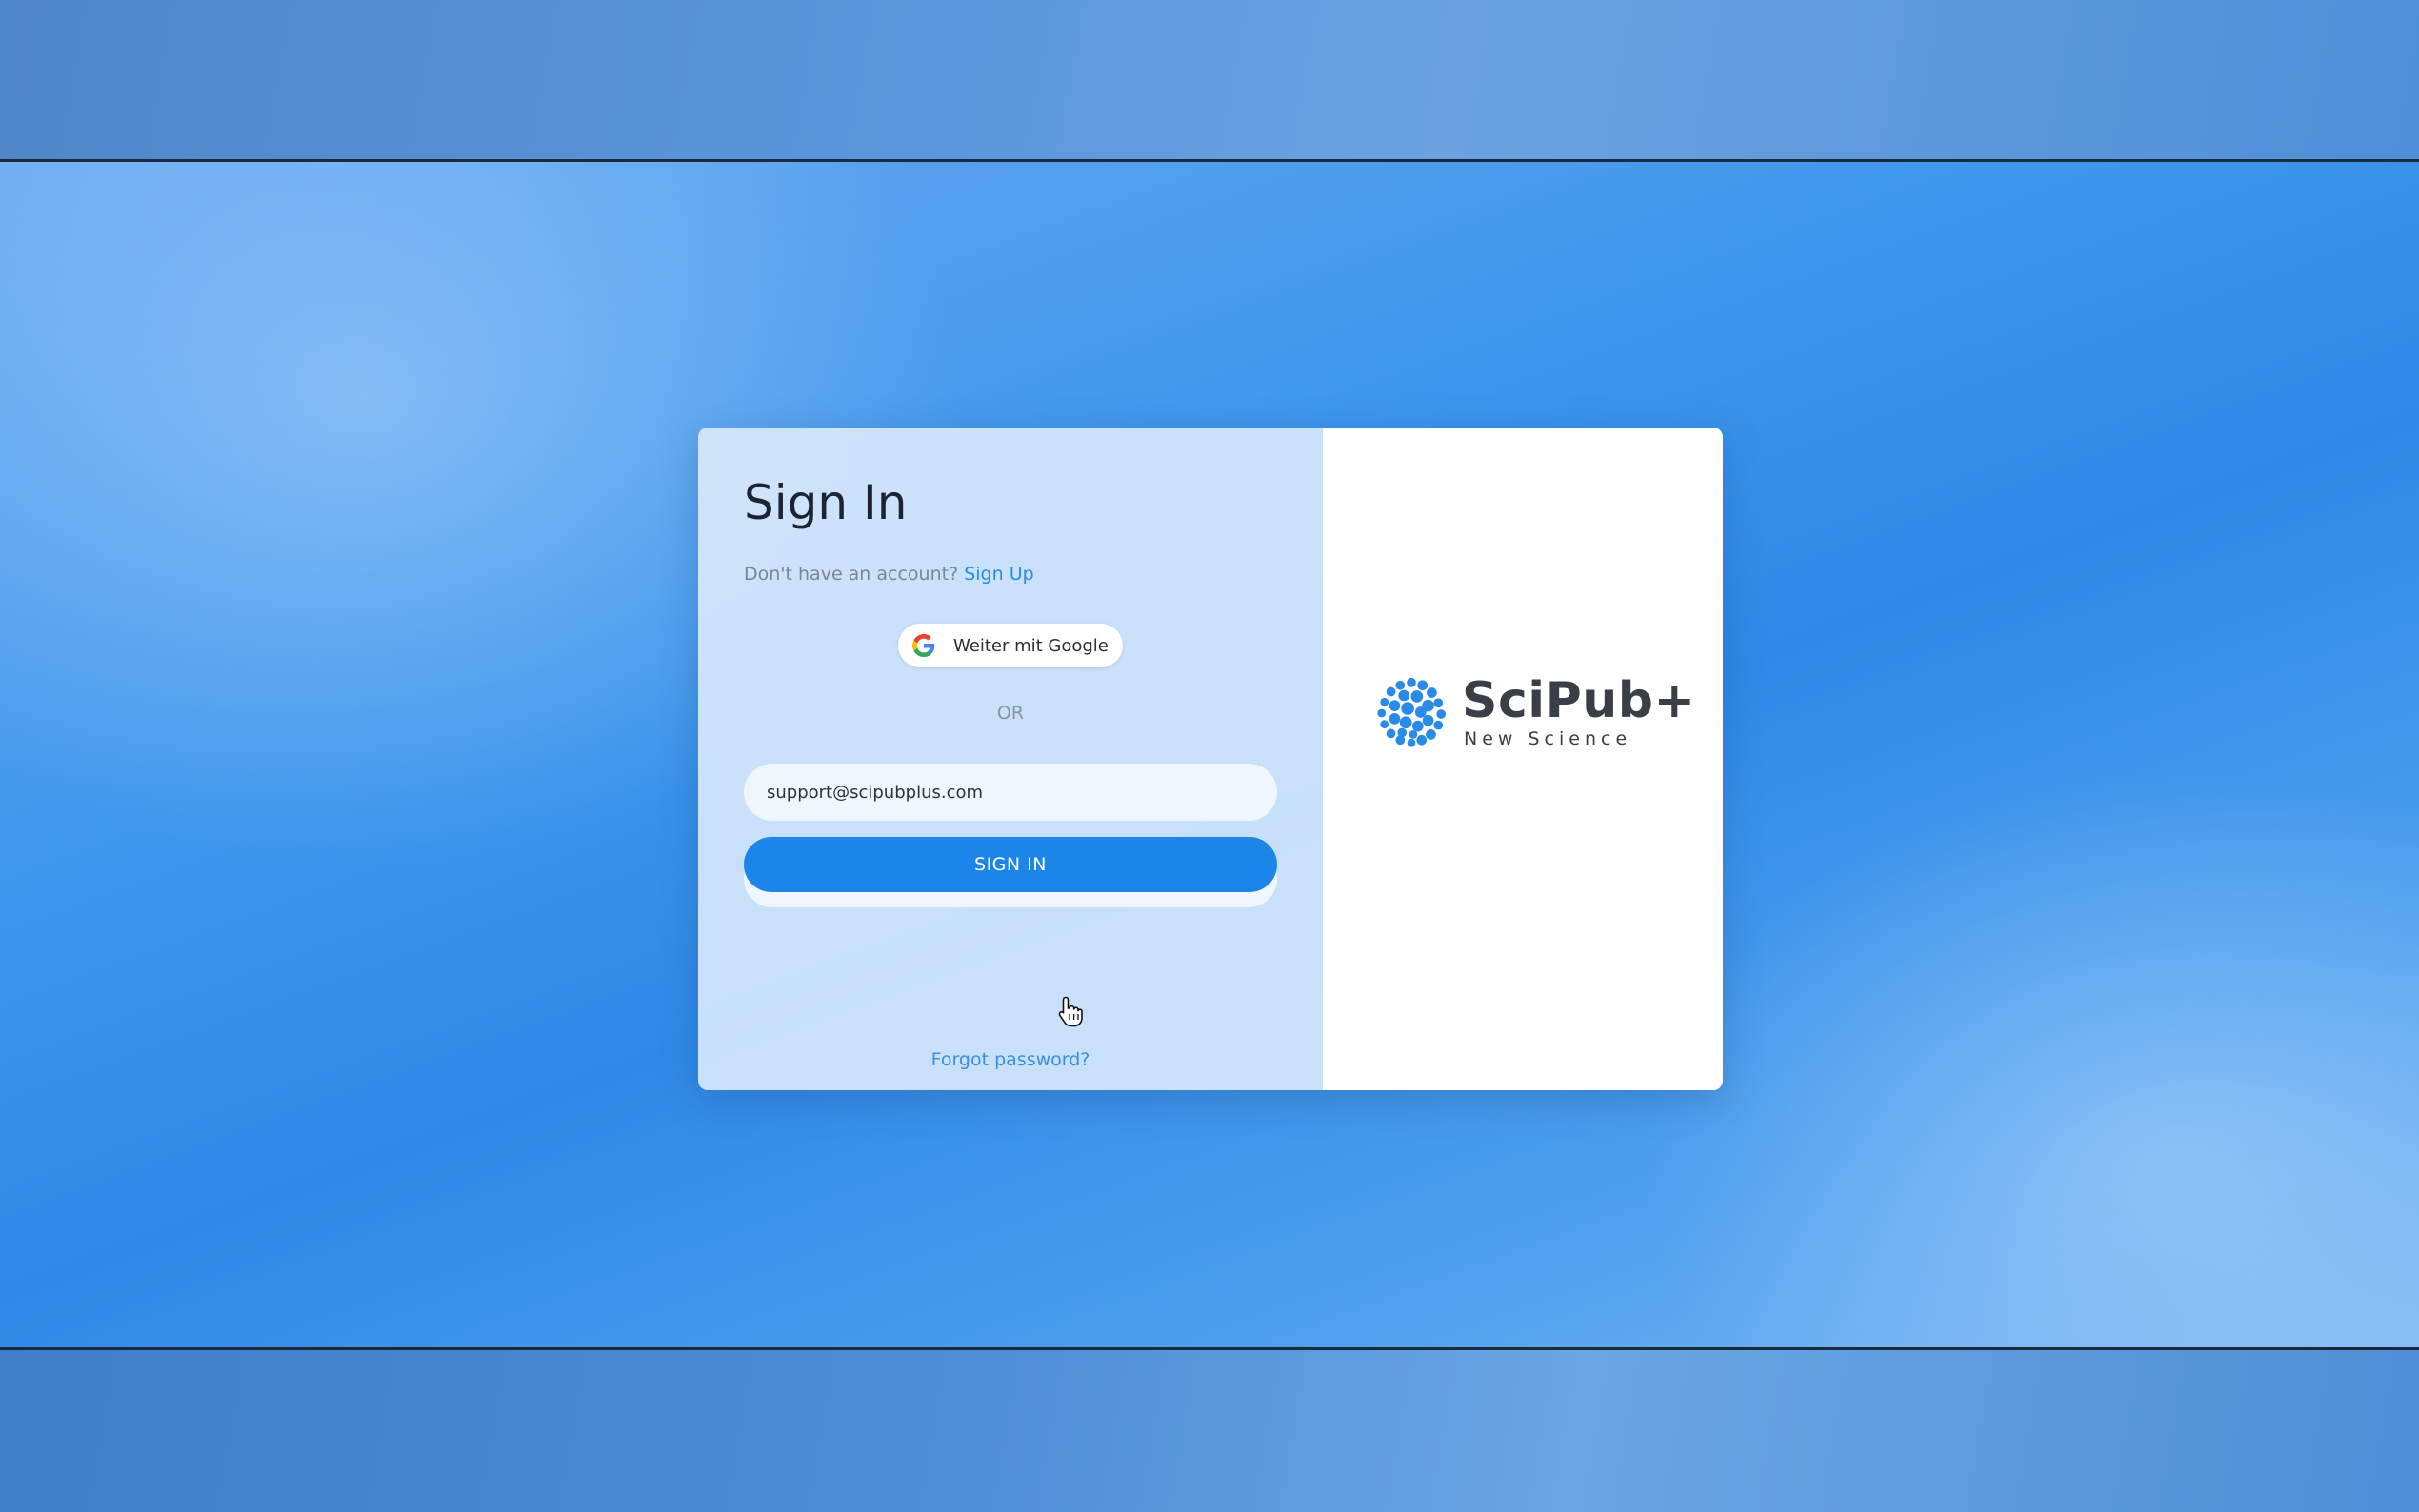 Image resolution: width=2419 pixels, height=1512 pixels. Describe the element at coordinates (1548, 738) in the screenshot. I see `brand-tagline: New Science` at that location.